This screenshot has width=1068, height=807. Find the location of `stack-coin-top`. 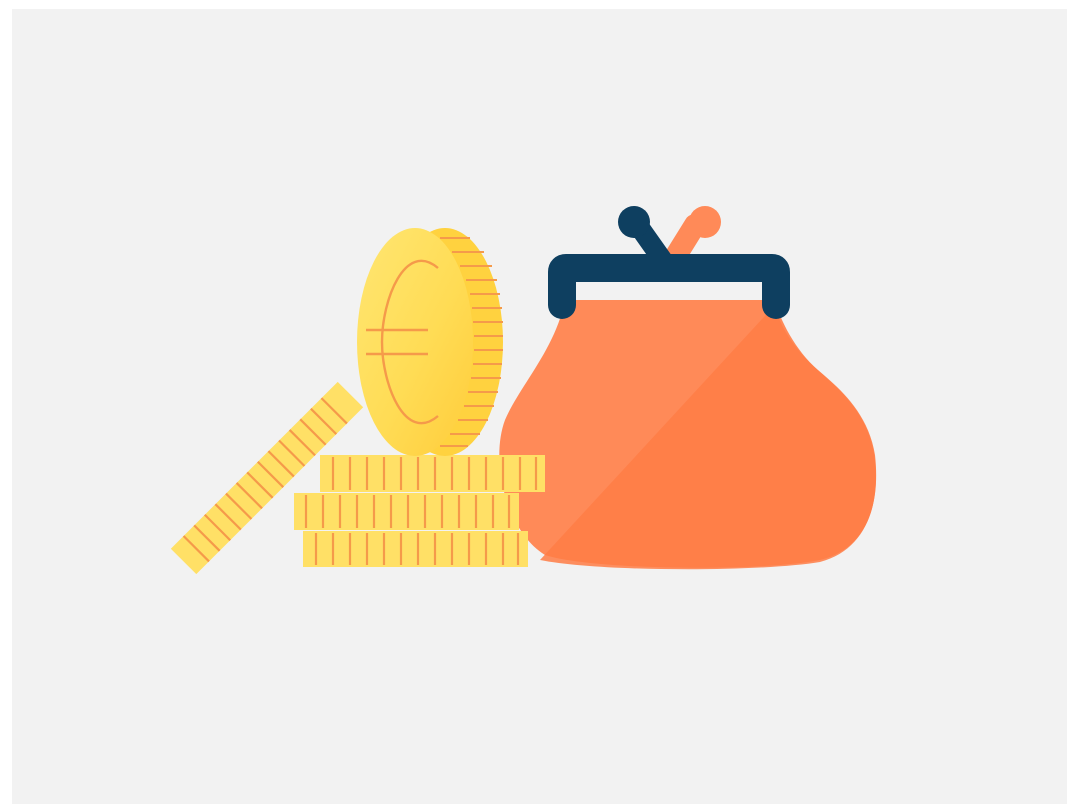

stack-coin-top is located at coordinates (432, 473).